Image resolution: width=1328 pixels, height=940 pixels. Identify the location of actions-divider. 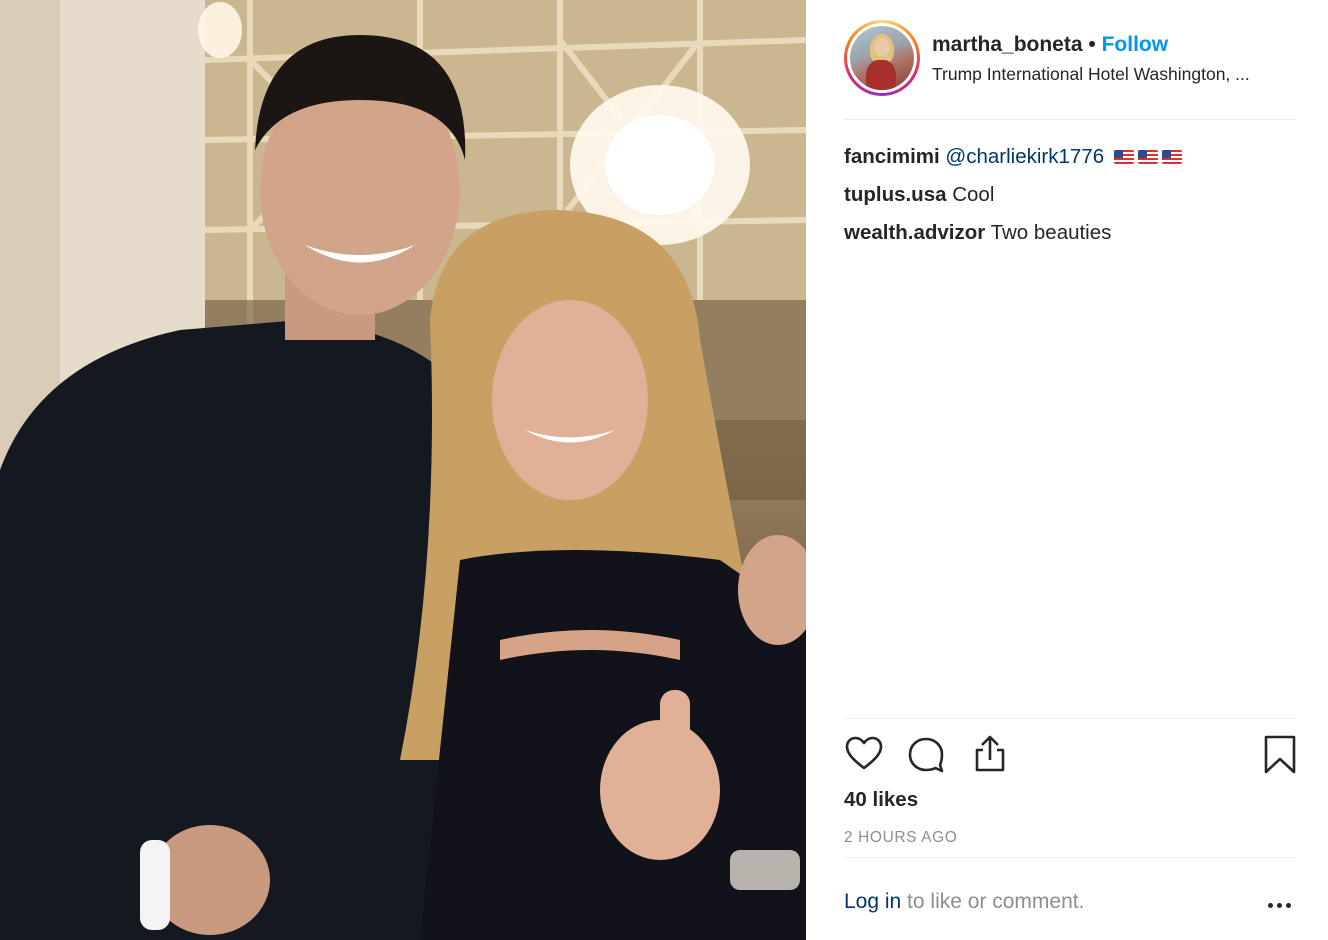
(1070, 718).